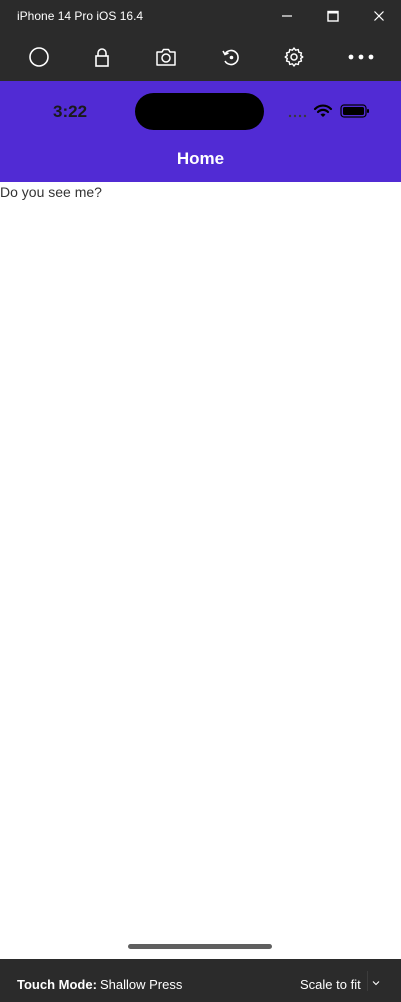  What do you see at coordinates (323, 110) in the screenshot?
I see `wifi-icon` at bounding box center [323, 110].